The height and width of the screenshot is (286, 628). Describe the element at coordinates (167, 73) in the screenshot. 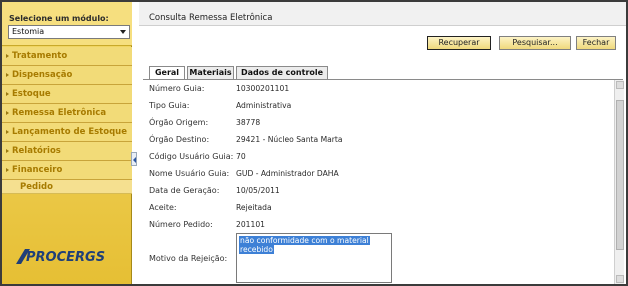

I see `tab-geral: Geral` at that location.